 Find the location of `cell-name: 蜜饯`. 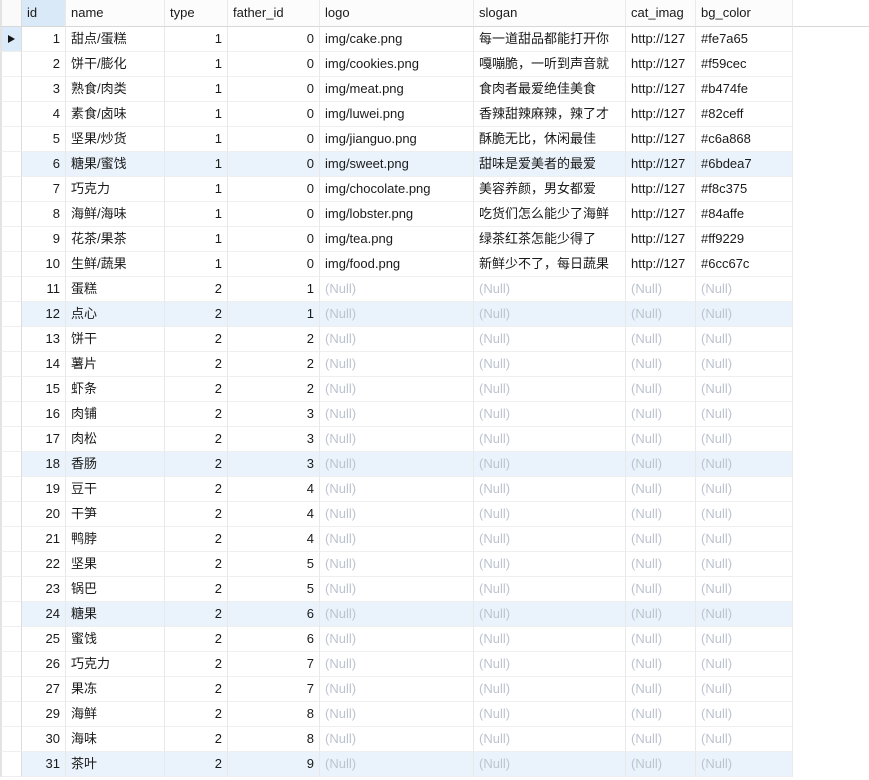

cell-name: 蜜饯 is located at coordinates (115, 639).